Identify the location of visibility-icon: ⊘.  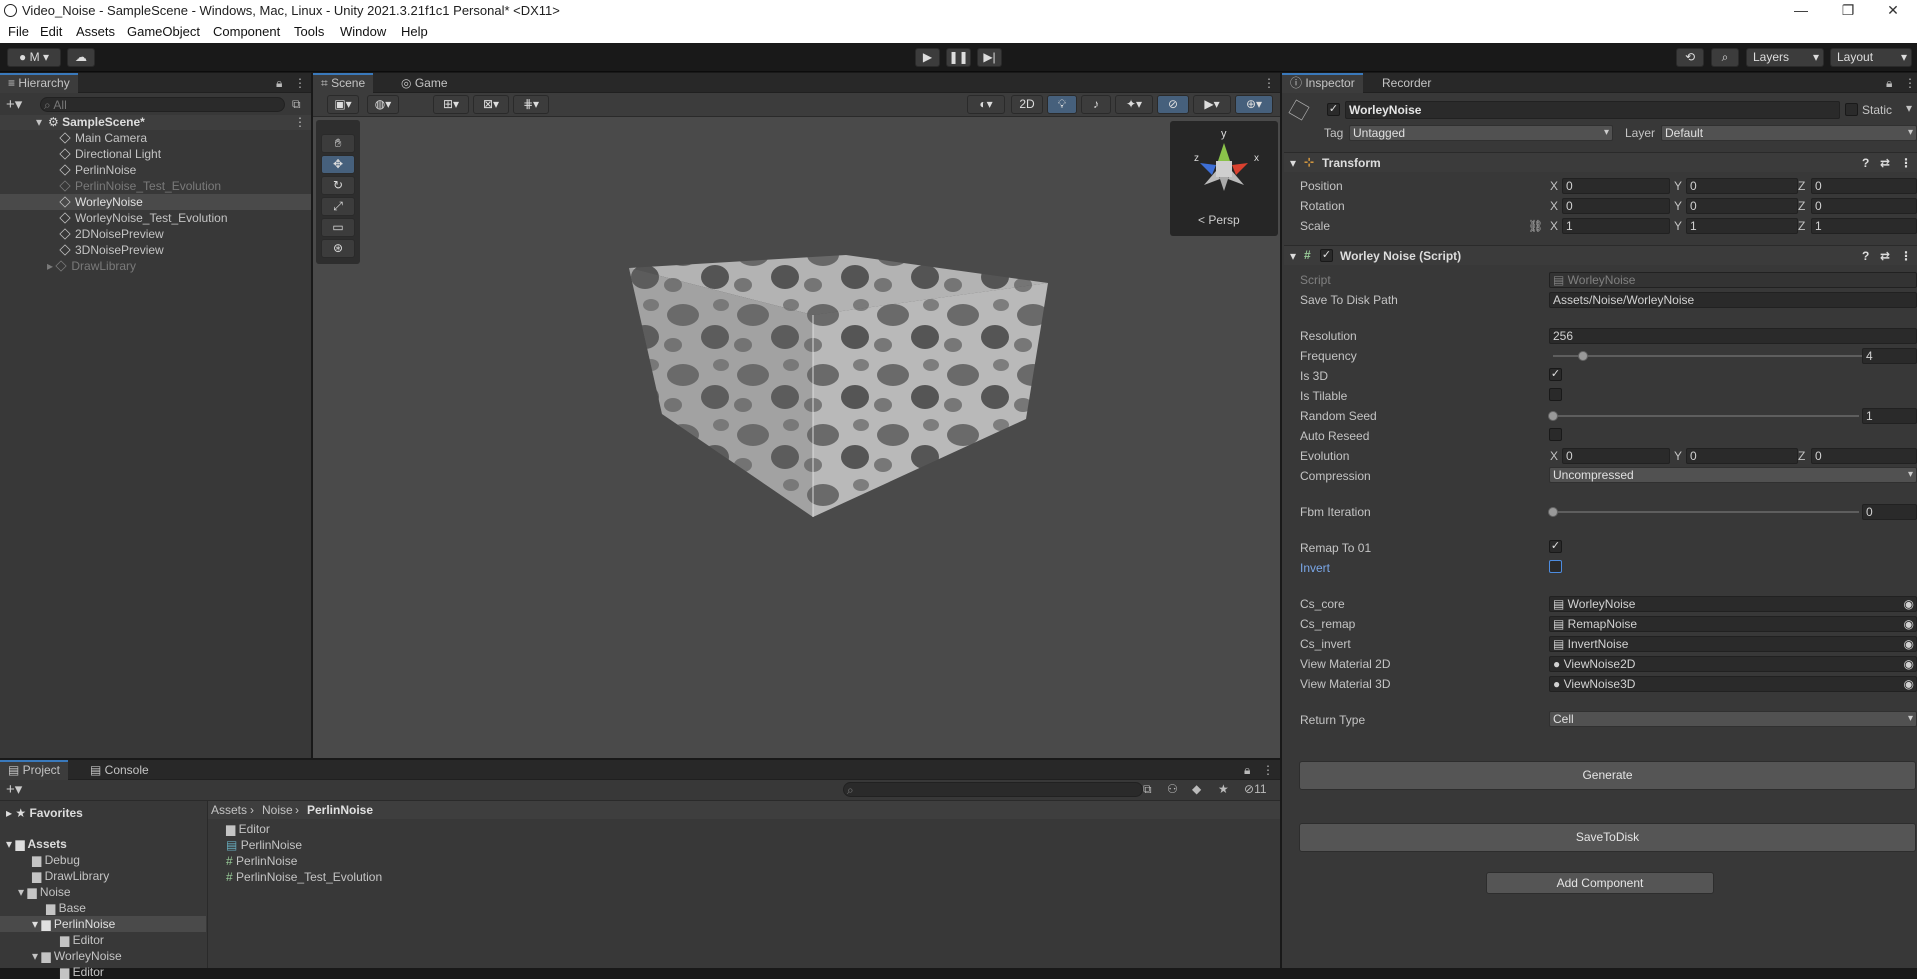
(1173, 104).